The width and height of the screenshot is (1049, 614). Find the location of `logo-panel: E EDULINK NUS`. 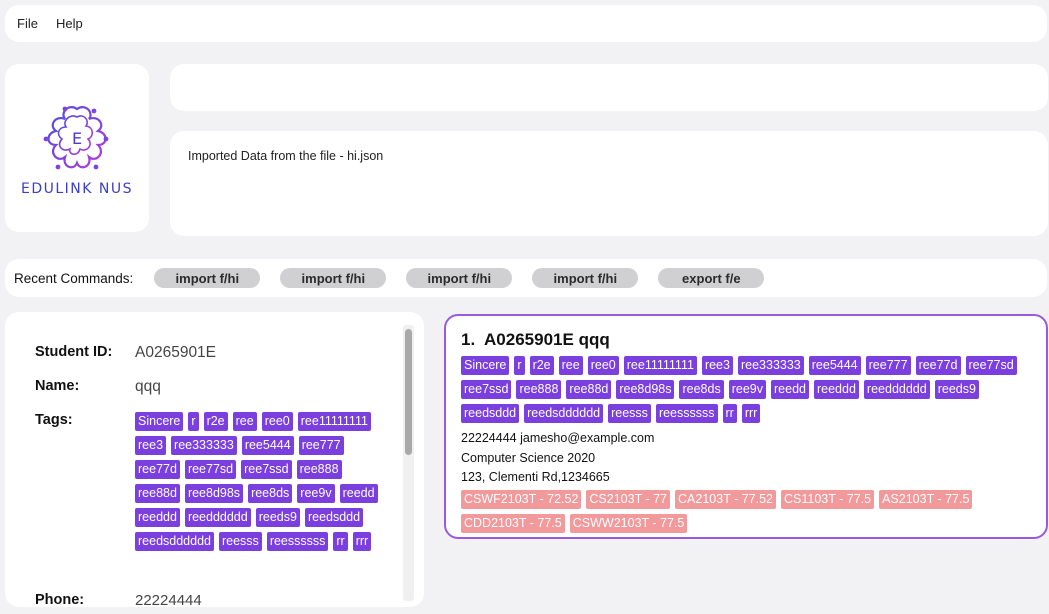

logo-panel: E EDULINK NUS is located at coordinates (77, 148).